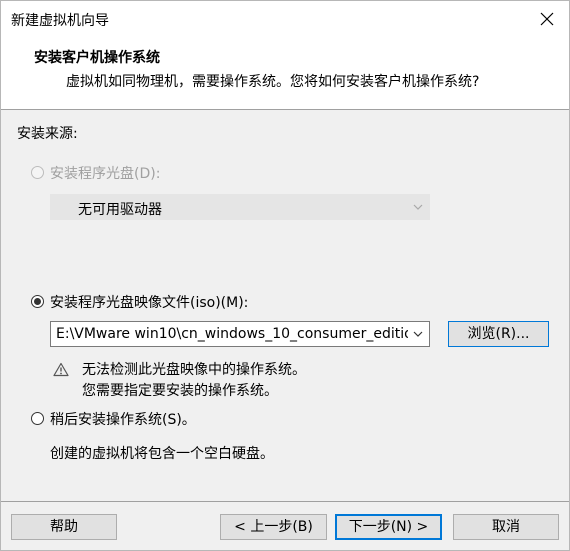  What do you see at coordinates (162, 454) in the screenshot?
I see `later-description: 创建的虚拟机将包含一个空白硬盘。` at bounding box center [162, 454].